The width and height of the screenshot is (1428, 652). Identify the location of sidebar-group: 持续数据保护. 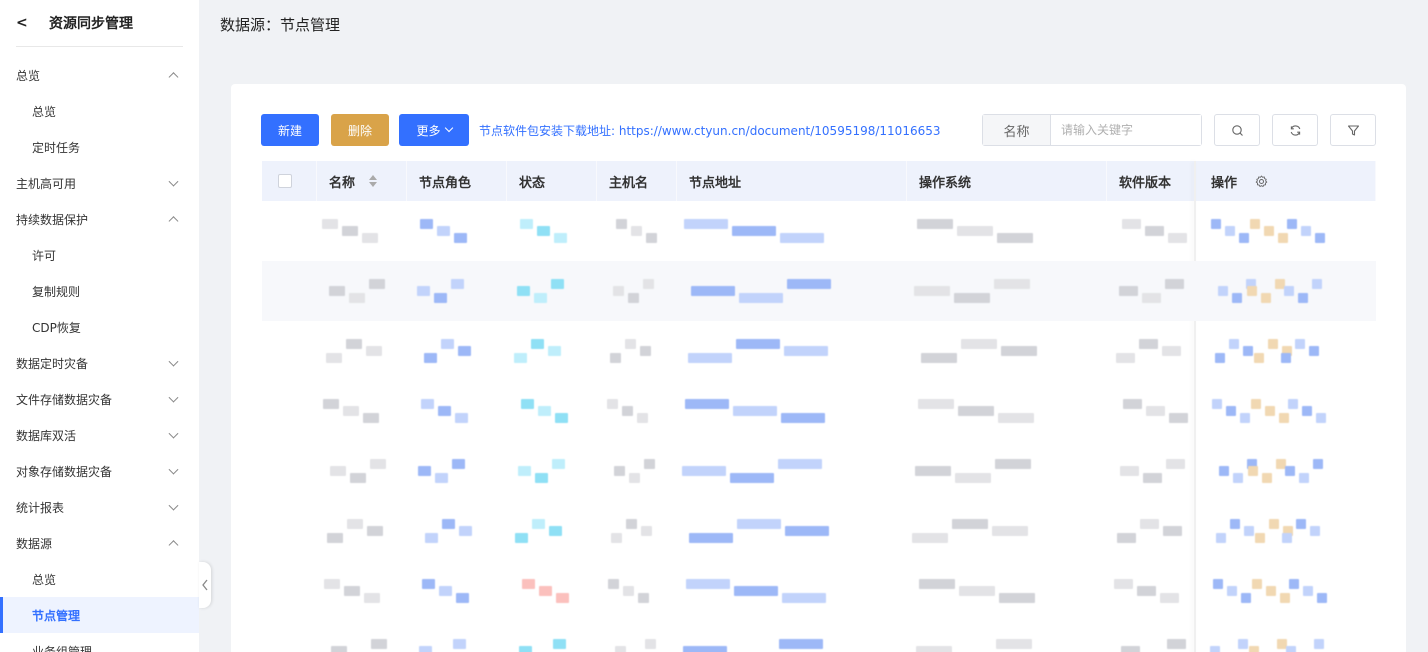
(99, 219).